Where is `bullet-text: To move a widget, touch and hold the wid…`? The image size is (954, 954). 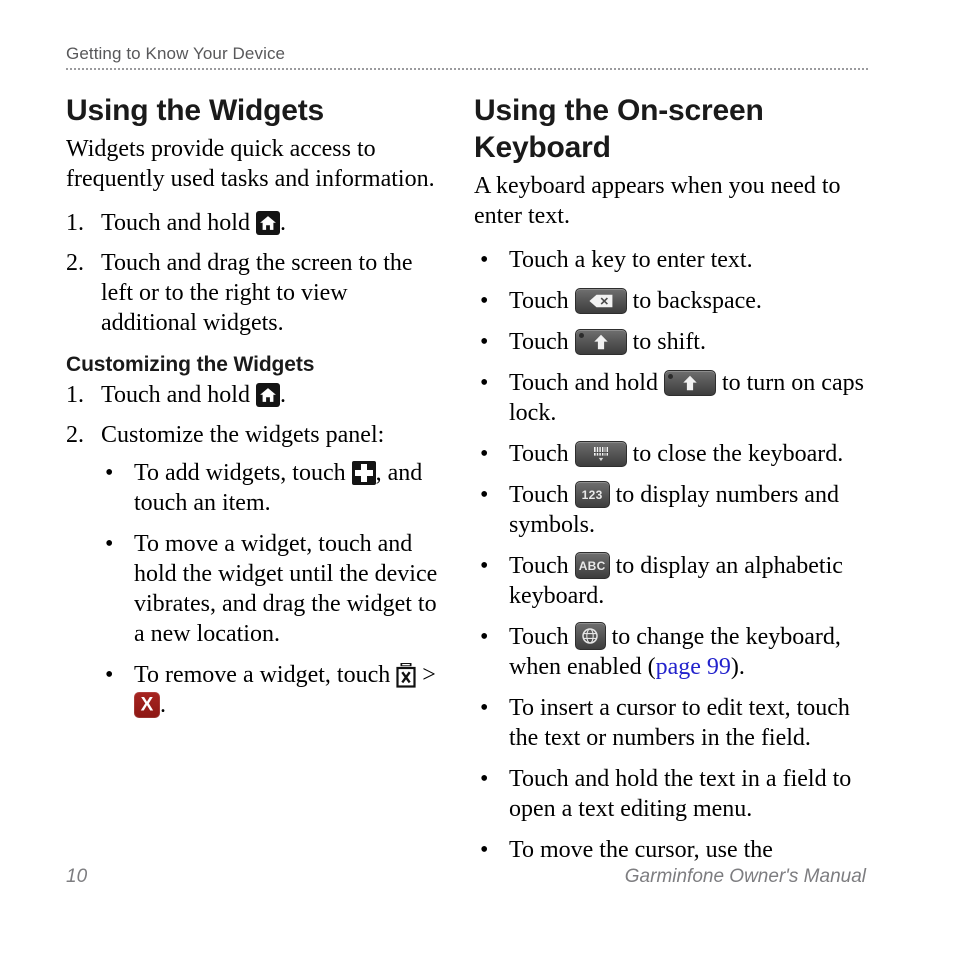 bullet-text: To move a widget, touch and hold the wid… is located at coordinates (286, 589).